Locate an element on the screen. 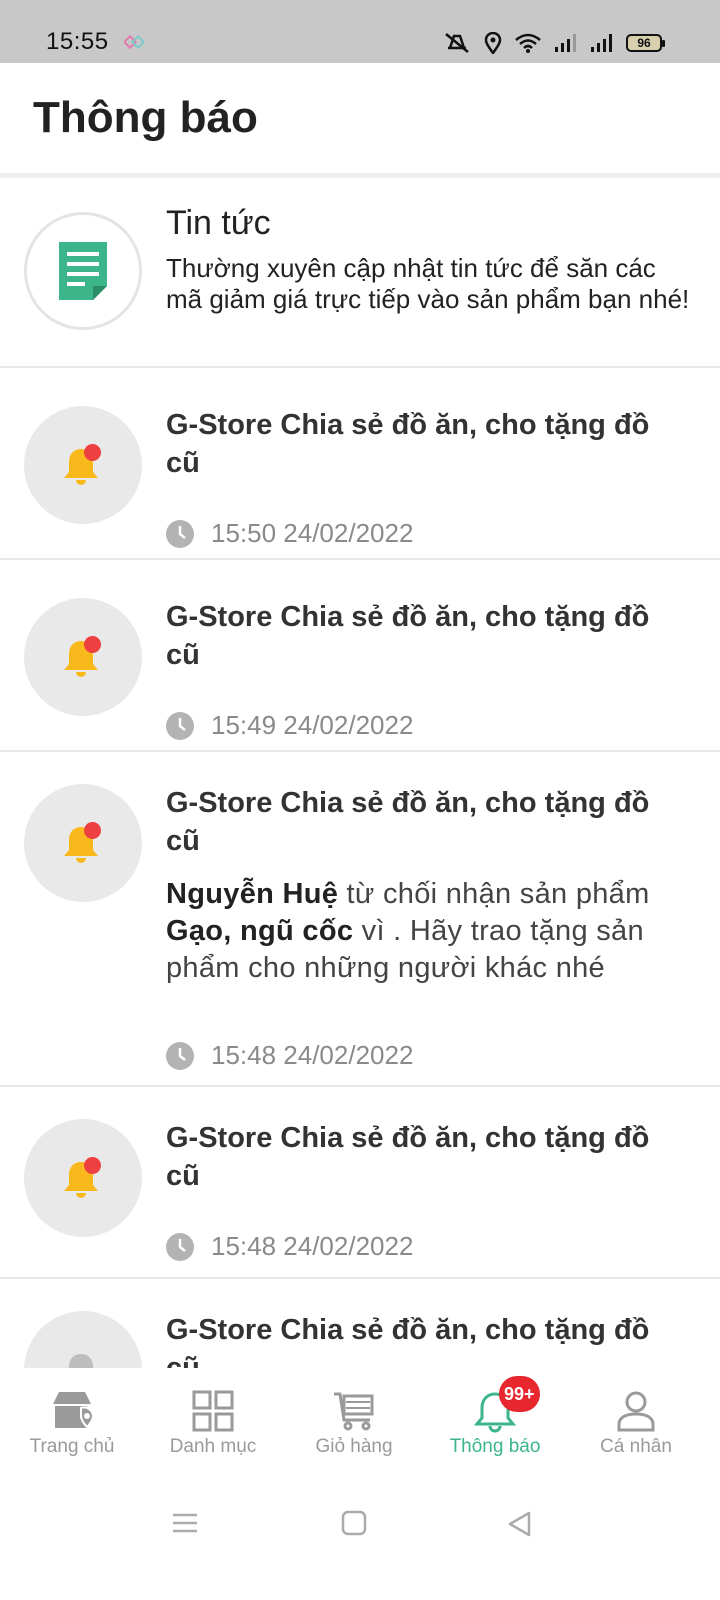 The image size is (720, 1600). menu-icon is located at coordinates (185, 1523).